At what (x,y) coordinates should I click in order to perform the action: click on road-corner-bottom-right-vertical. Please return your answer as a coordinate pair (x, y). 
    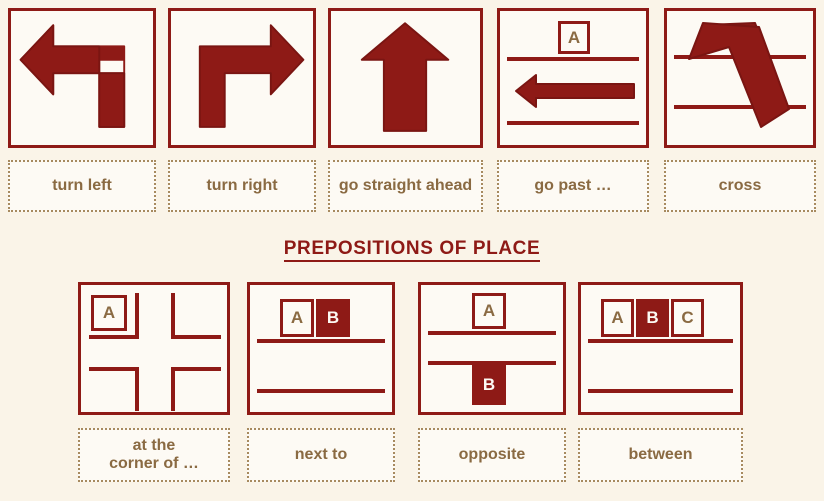
    Looking at the image, I should click on (173, 389).